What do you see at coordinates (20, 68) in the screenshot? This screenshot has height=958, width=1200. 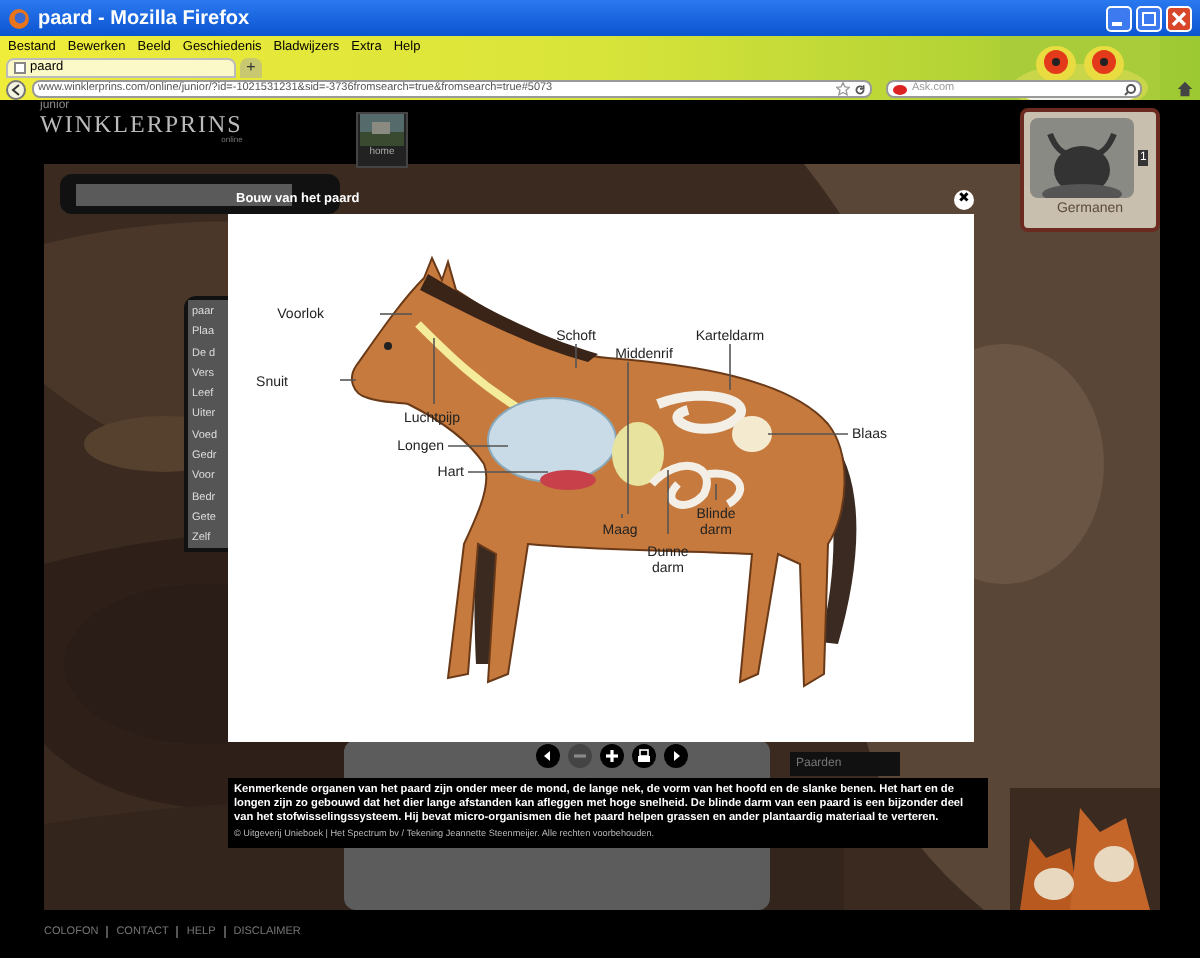 I see `page-icon` at bounding box center [20, 68].